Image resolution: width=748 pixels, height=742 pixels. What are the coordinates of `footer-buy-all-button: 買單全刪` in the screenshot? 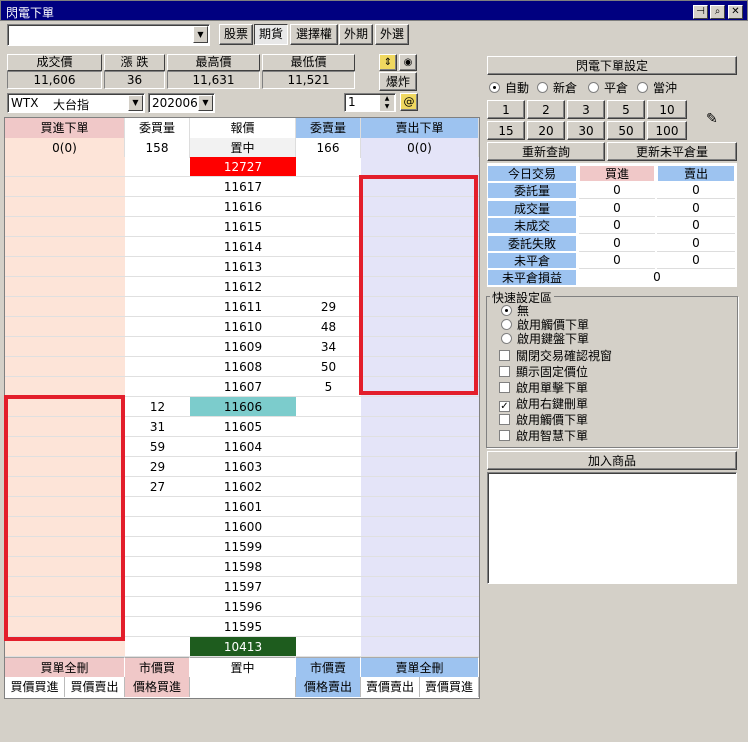 It's located at (65, 667).